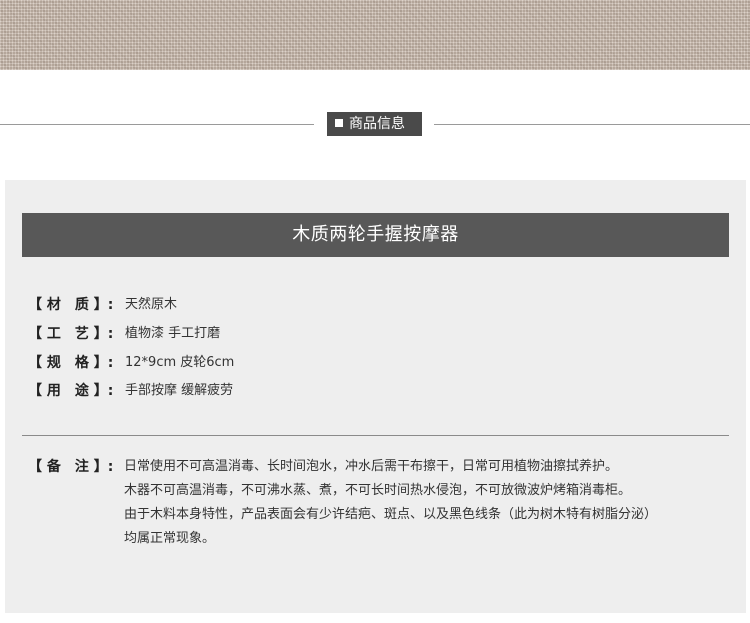 The height and width of the screenshot is (623, 750). What do you see at coordinates (339, 123) in the screenshot?
I see `square-bullet-icon` at bounding box center [339, 123].